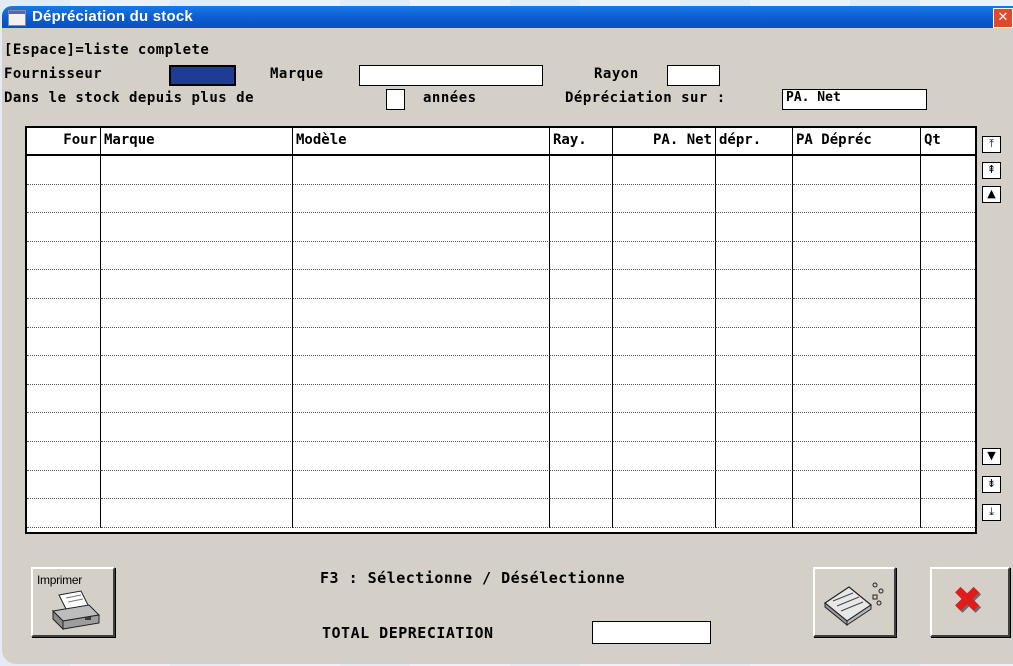 The image size is (1013, 666). Describe the element at coordinates (991, 512) in the screenshot. I see `scroll-bottom-button: ⤓` at that location.